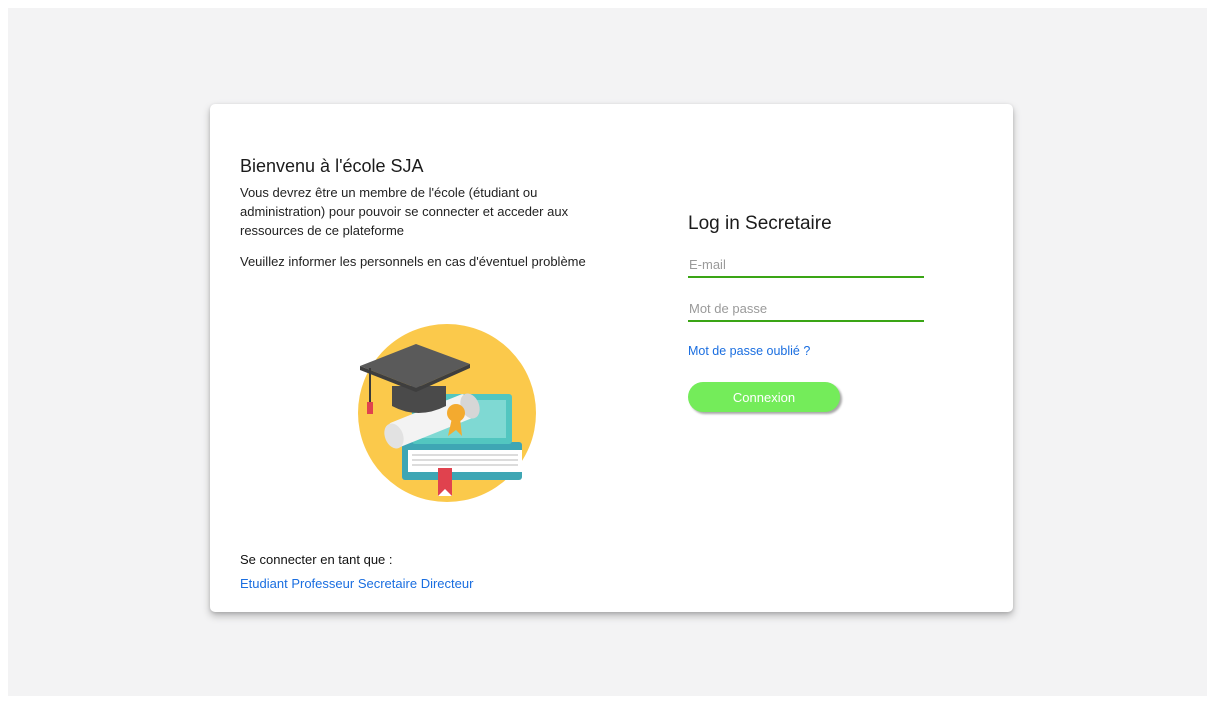 Image resolution: width=1215 pixels, height=704 pixels. Describe the element at coordinates (760, 223) in the screenshot. I see `form-title: Log in Secretaire` at that location.